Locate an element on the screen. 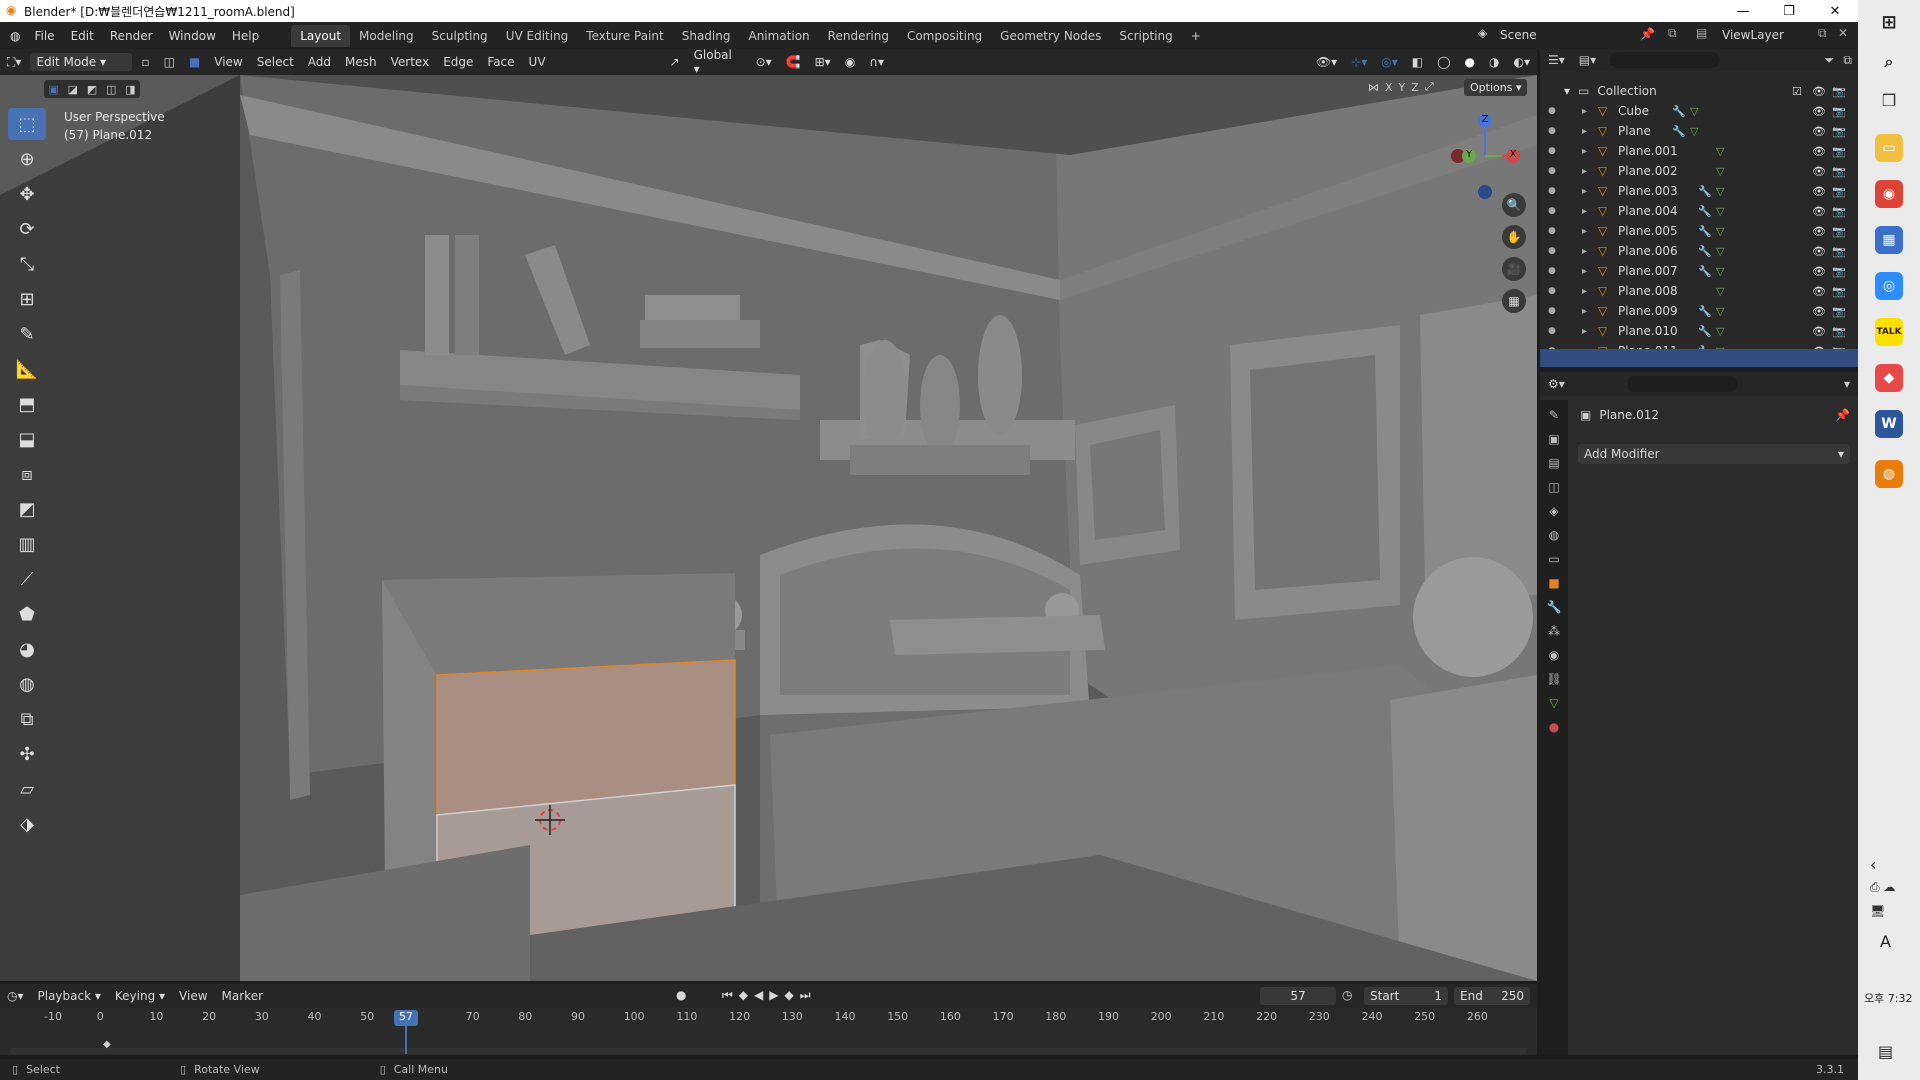 The image size is (1920, 1080). collection-checkbox-icon: ☑ is located at coordinates (1797, 91).